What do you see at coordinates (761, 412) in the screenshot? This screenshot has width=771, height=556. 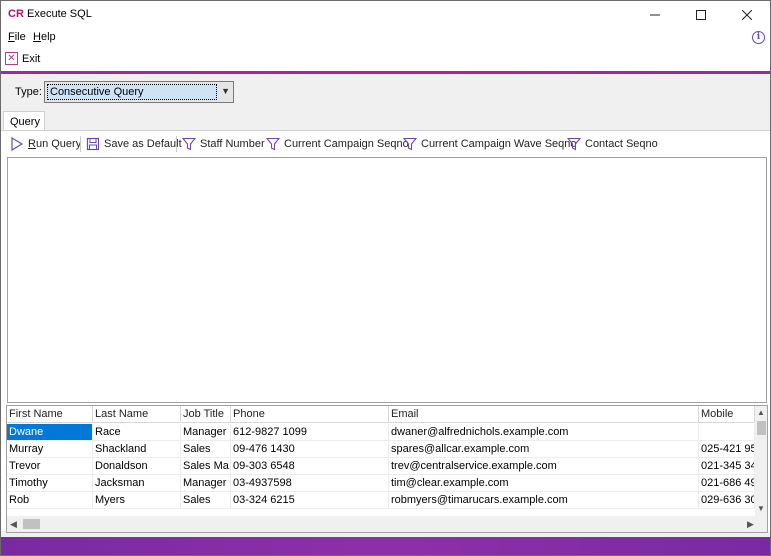 I see `scroll-up-icon: ▲` at bounding box center [761, 412].